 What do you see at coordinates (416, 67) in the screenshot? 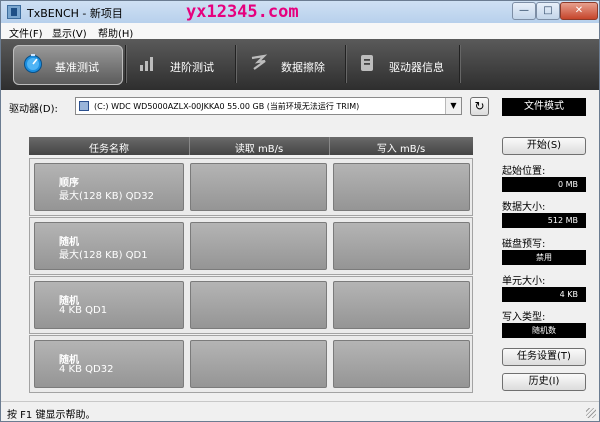
I see `tab-label: 驱动器信息` at bounding box center [416, 67].